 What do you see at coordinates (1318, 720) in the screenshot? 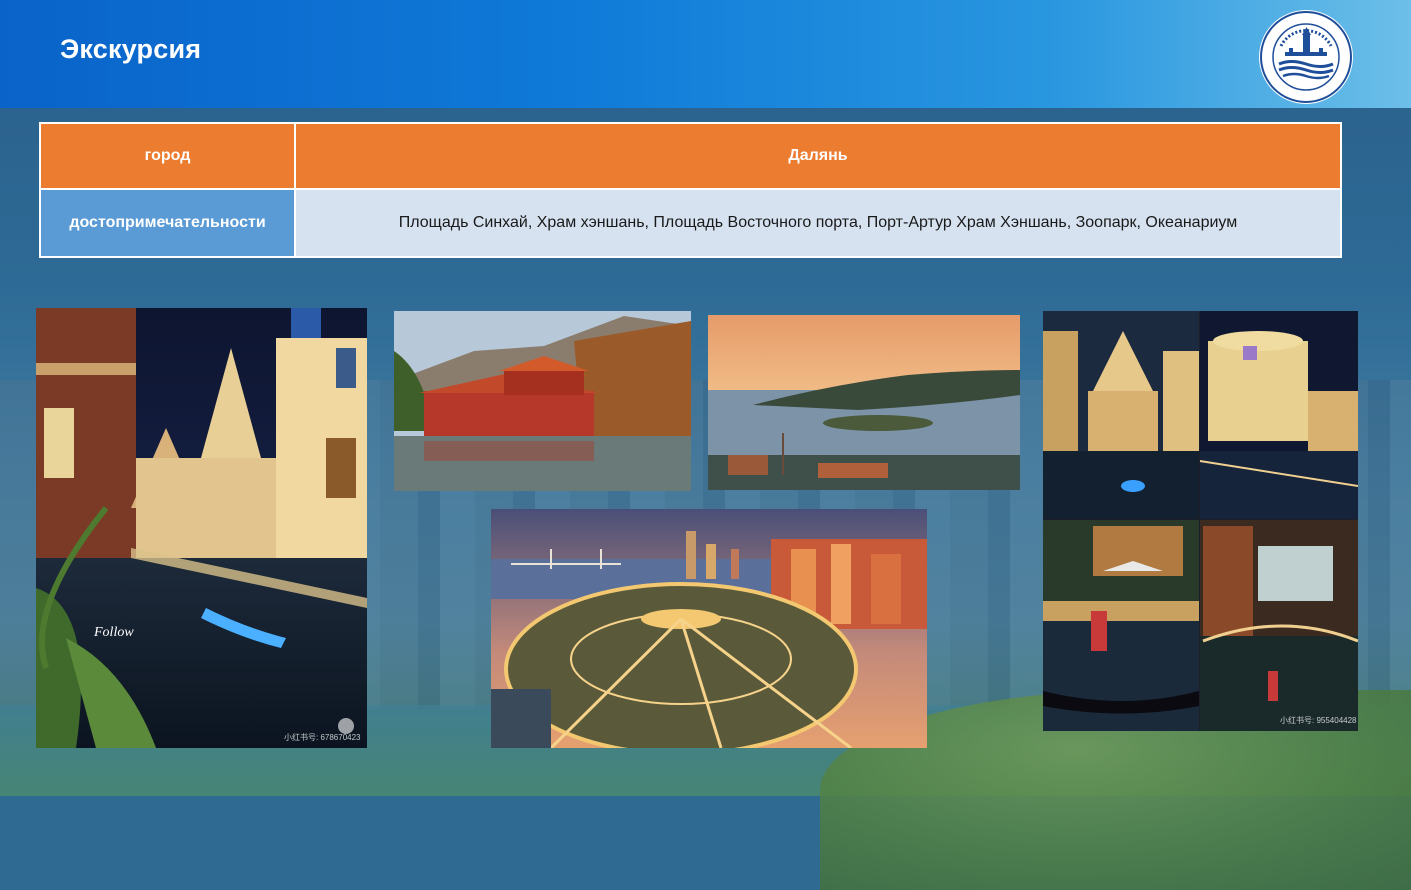
I see `watermark-text: 小红书号: 955404428` at bounding box center [1318, 720].